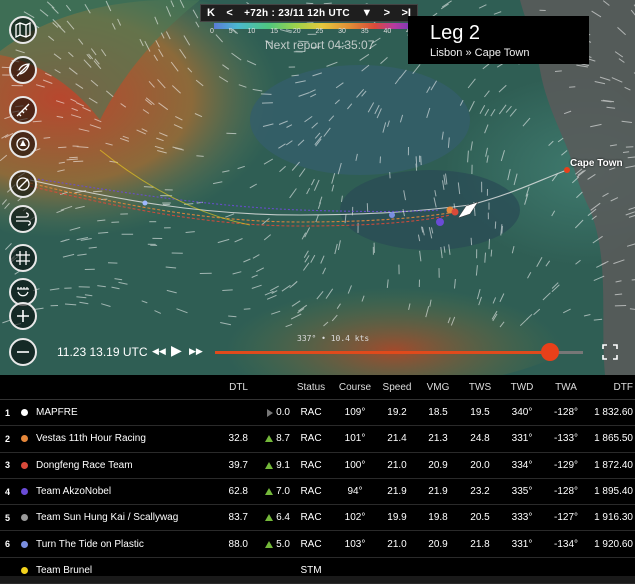 Image resolution: width=635 pixels, height=584 pixels. I want to click on zoom-out-button, so click(23, 352).